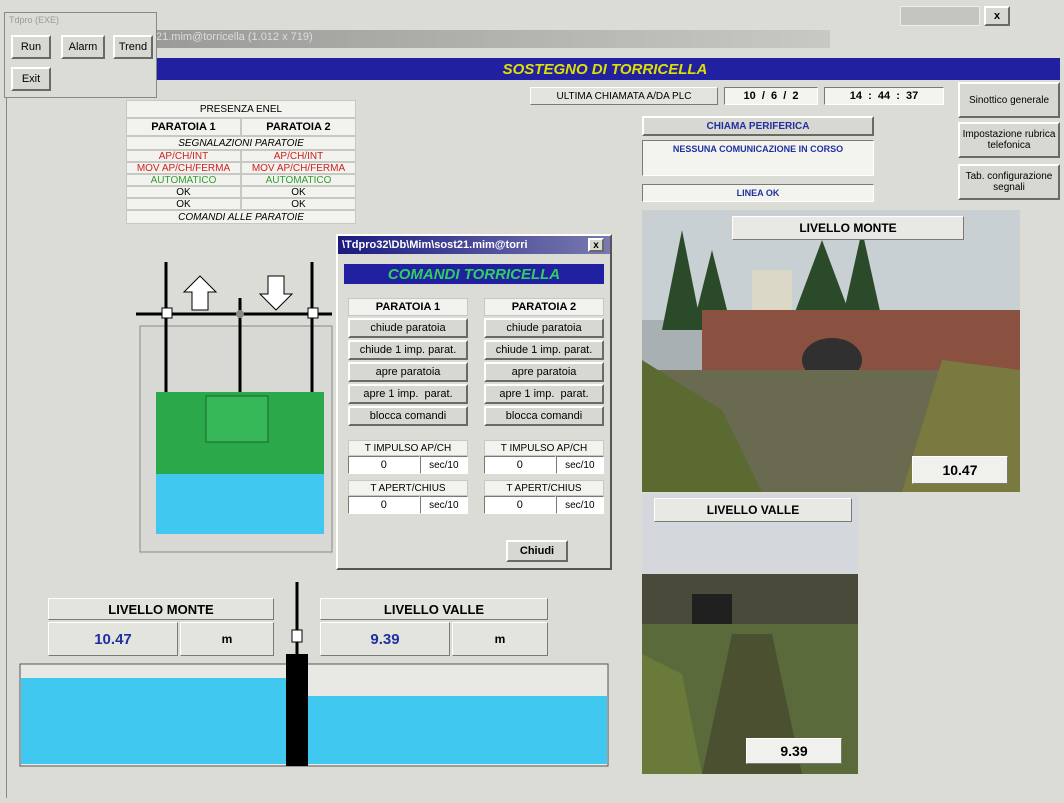  I want to click on rubrica-button: Impostazione rubrica telefonica, so click(1009, 140).